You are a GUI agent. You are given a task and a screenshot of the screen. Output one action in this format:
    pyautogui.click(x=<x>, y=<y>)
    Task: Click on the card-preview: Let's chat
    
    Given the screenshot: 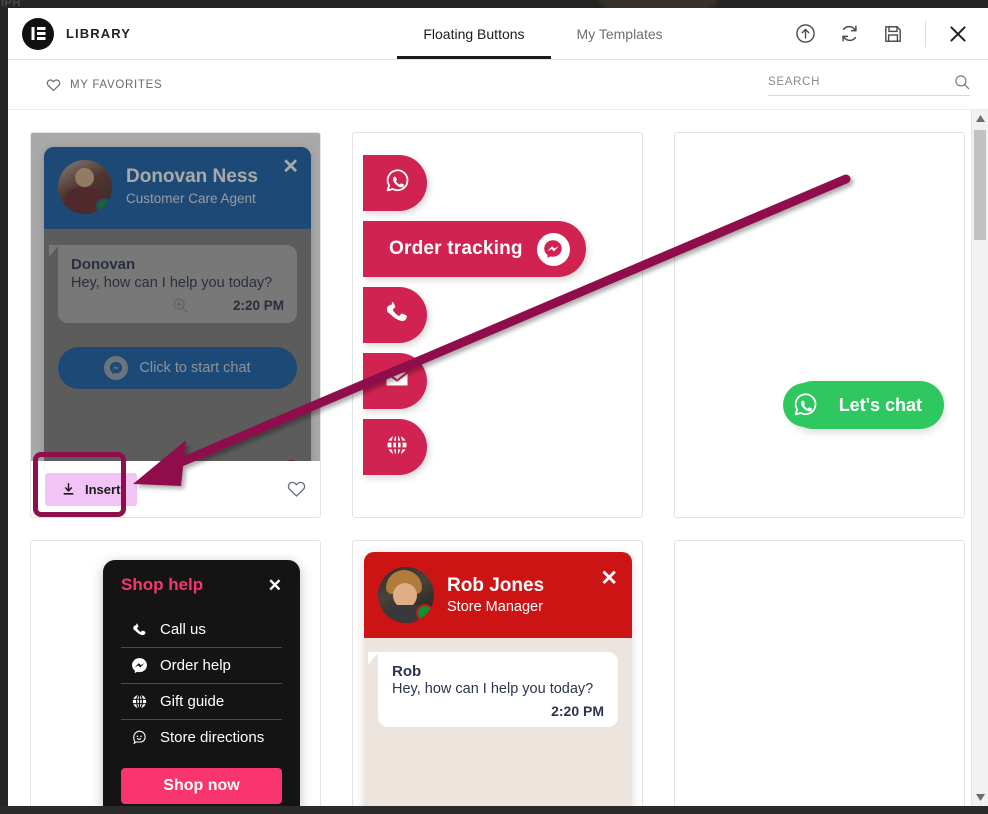 What is the action you would take?
    pyautogui.click(x=819, y=325)
    